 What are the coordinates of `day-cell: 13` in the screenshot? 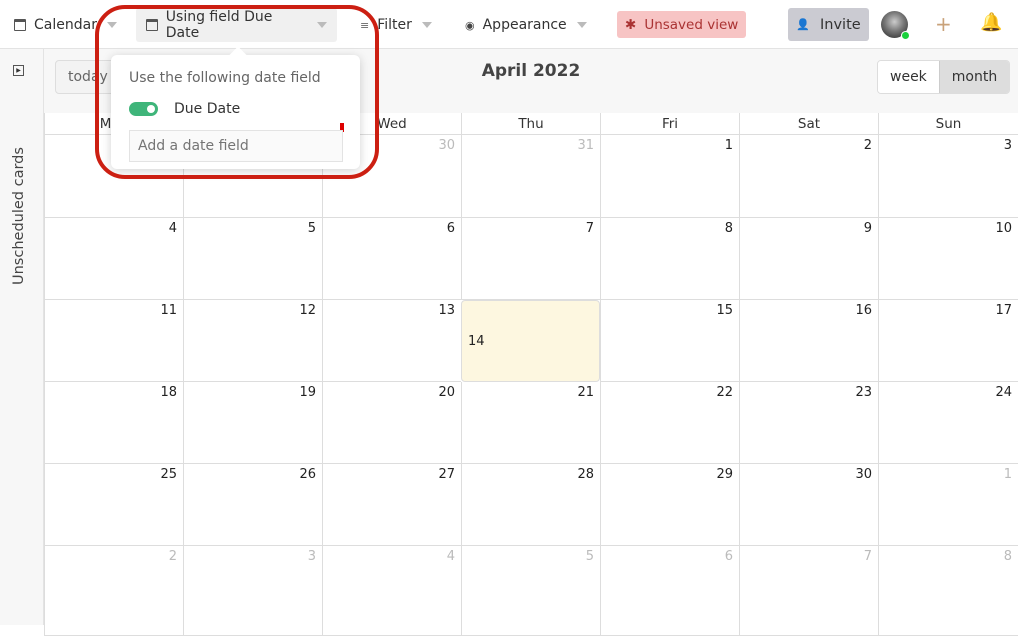 It's located at (391, 341).